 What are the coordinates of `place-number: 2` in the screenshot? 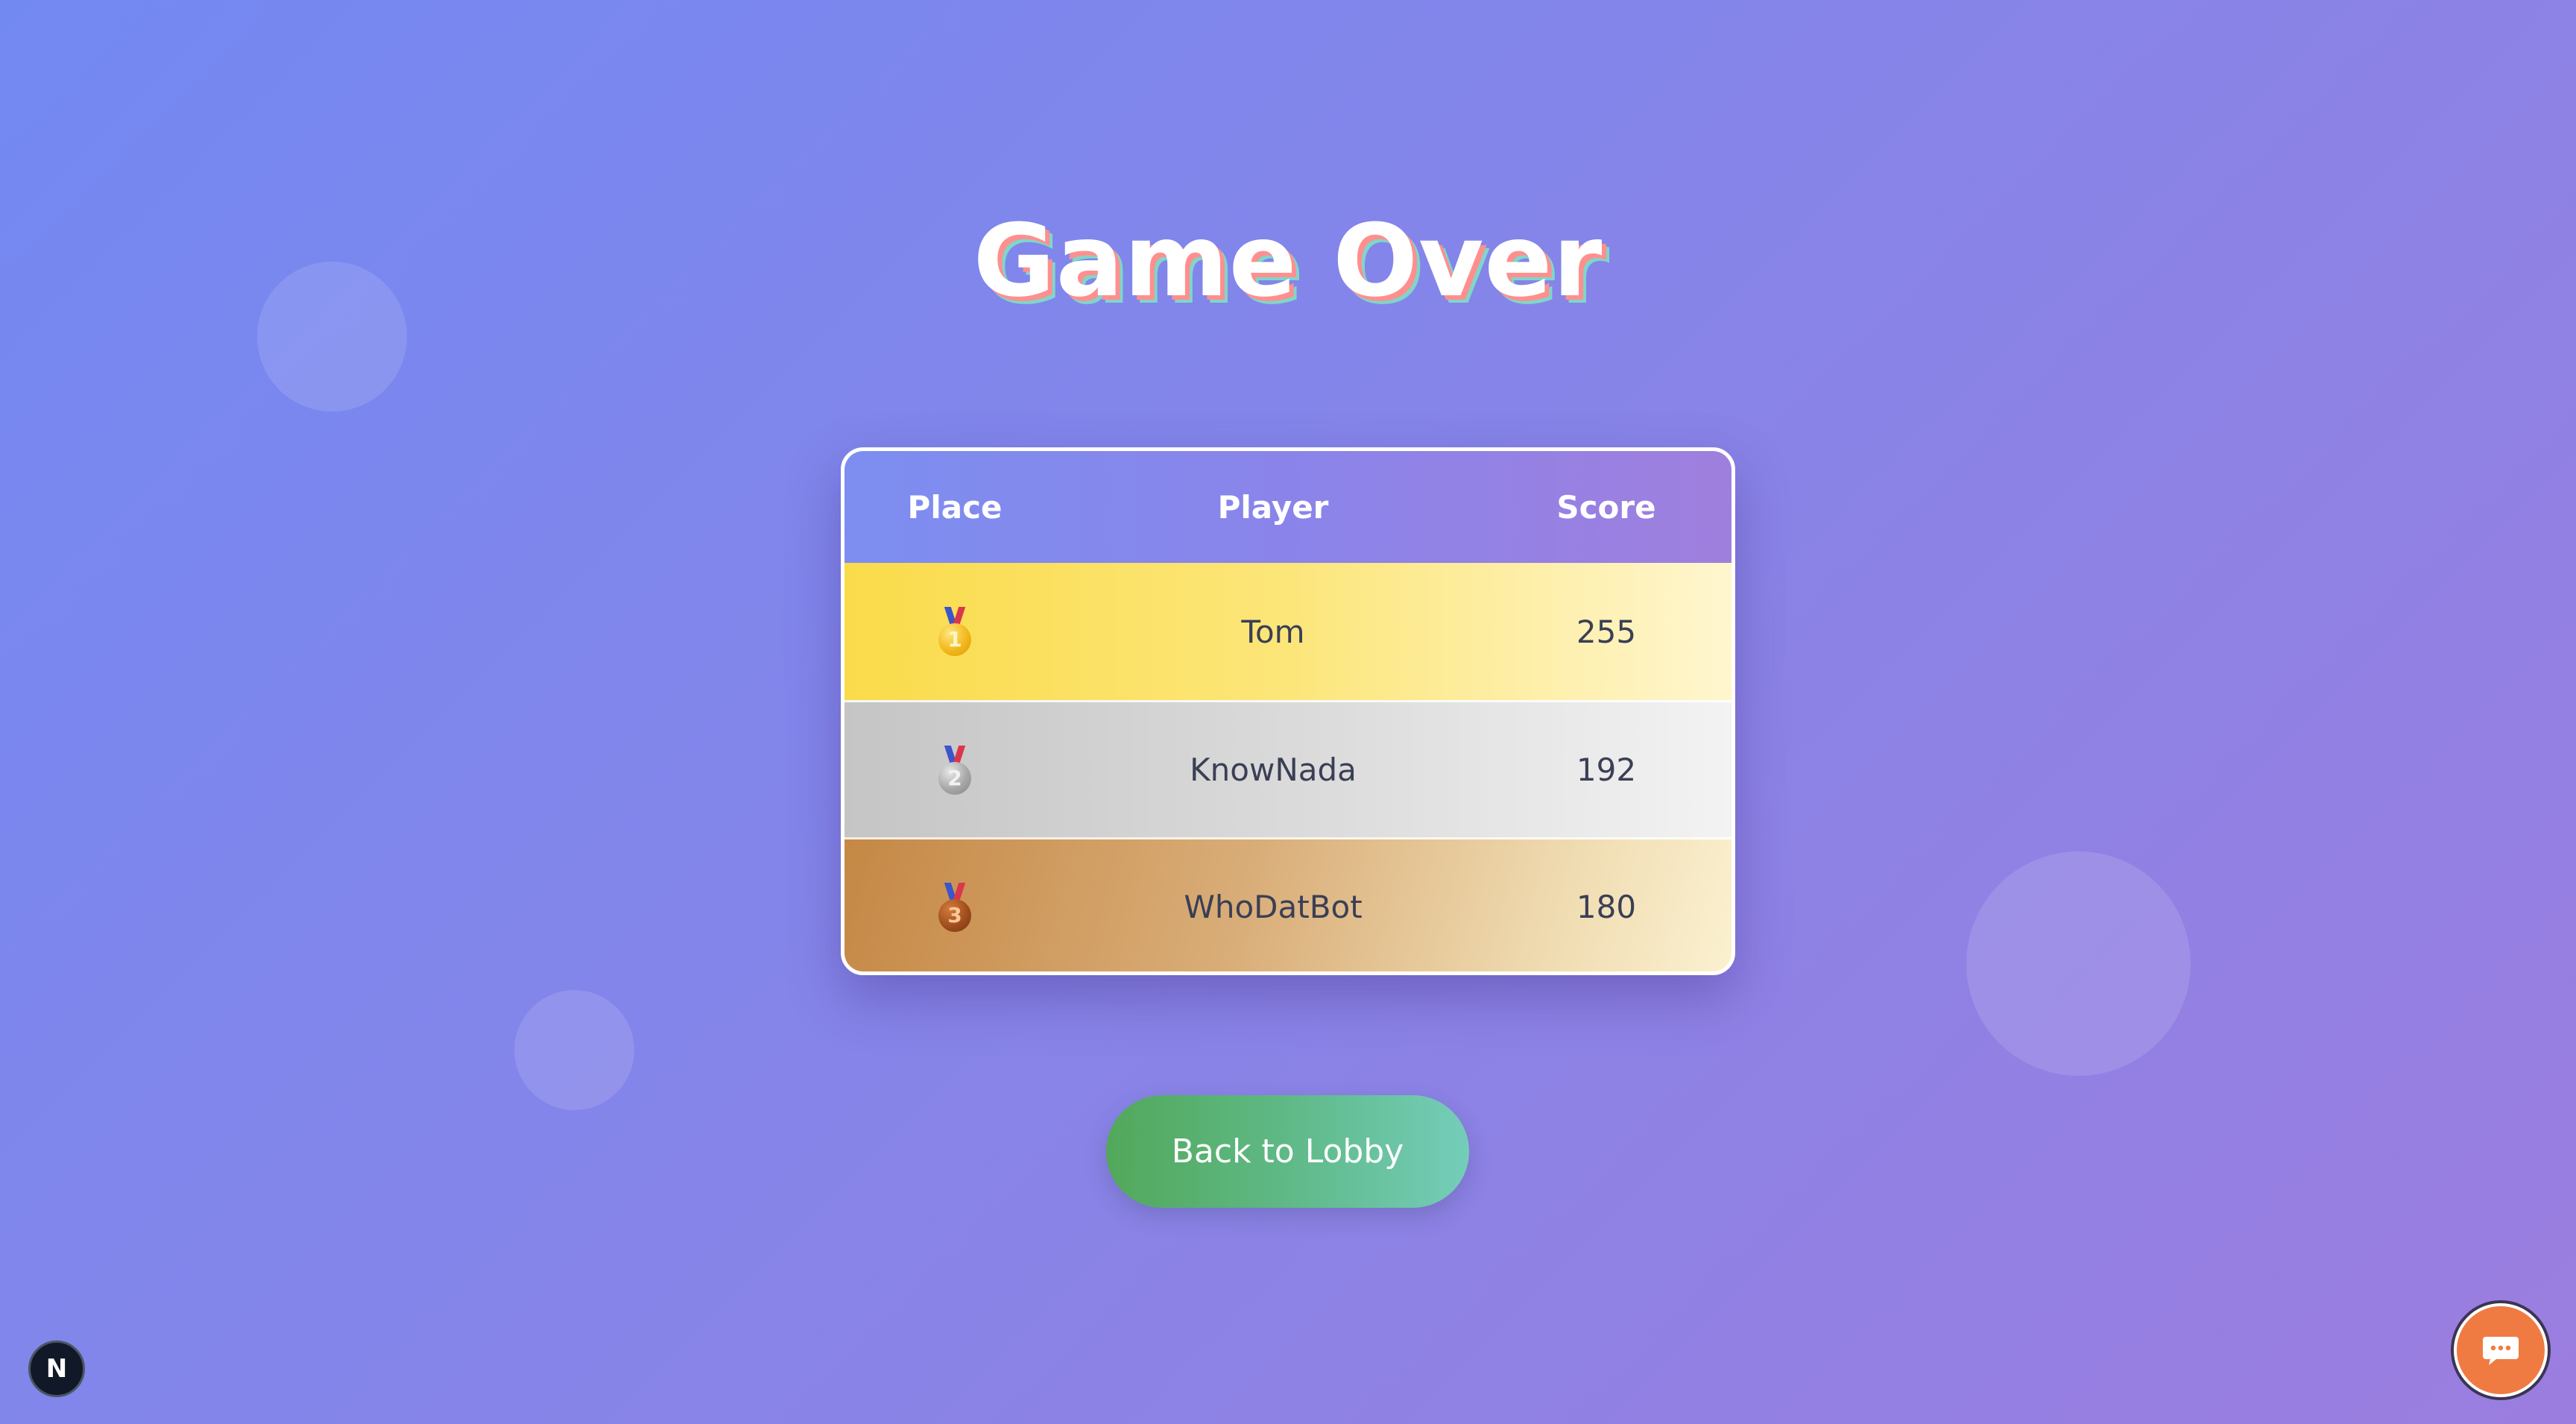 It's located at (954, 778).